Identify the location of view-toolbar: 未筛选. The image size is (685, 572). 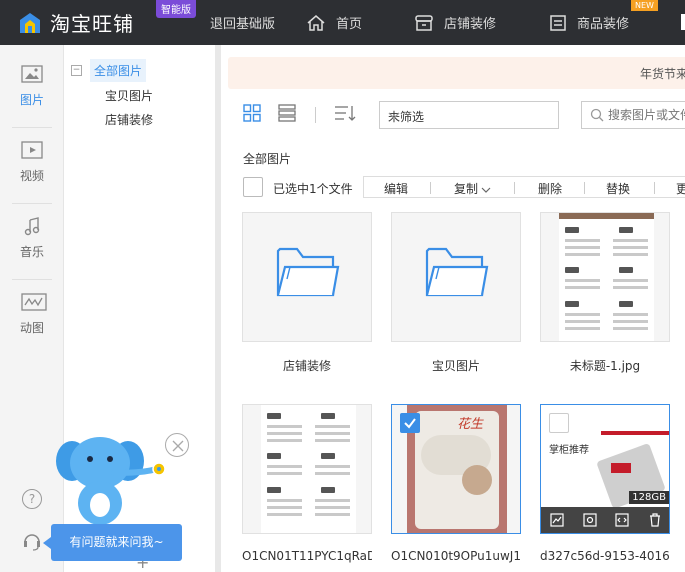
(453, 115).